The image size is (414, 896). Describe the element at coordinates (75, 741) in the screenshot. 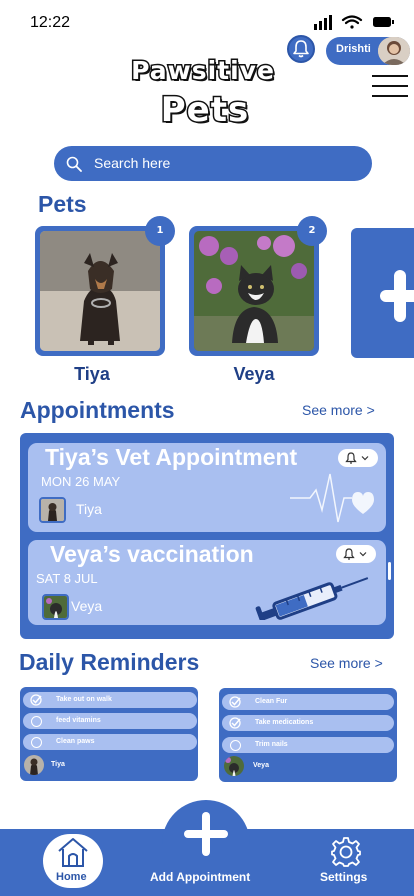

I see `task-label: Clean paws` at that location.